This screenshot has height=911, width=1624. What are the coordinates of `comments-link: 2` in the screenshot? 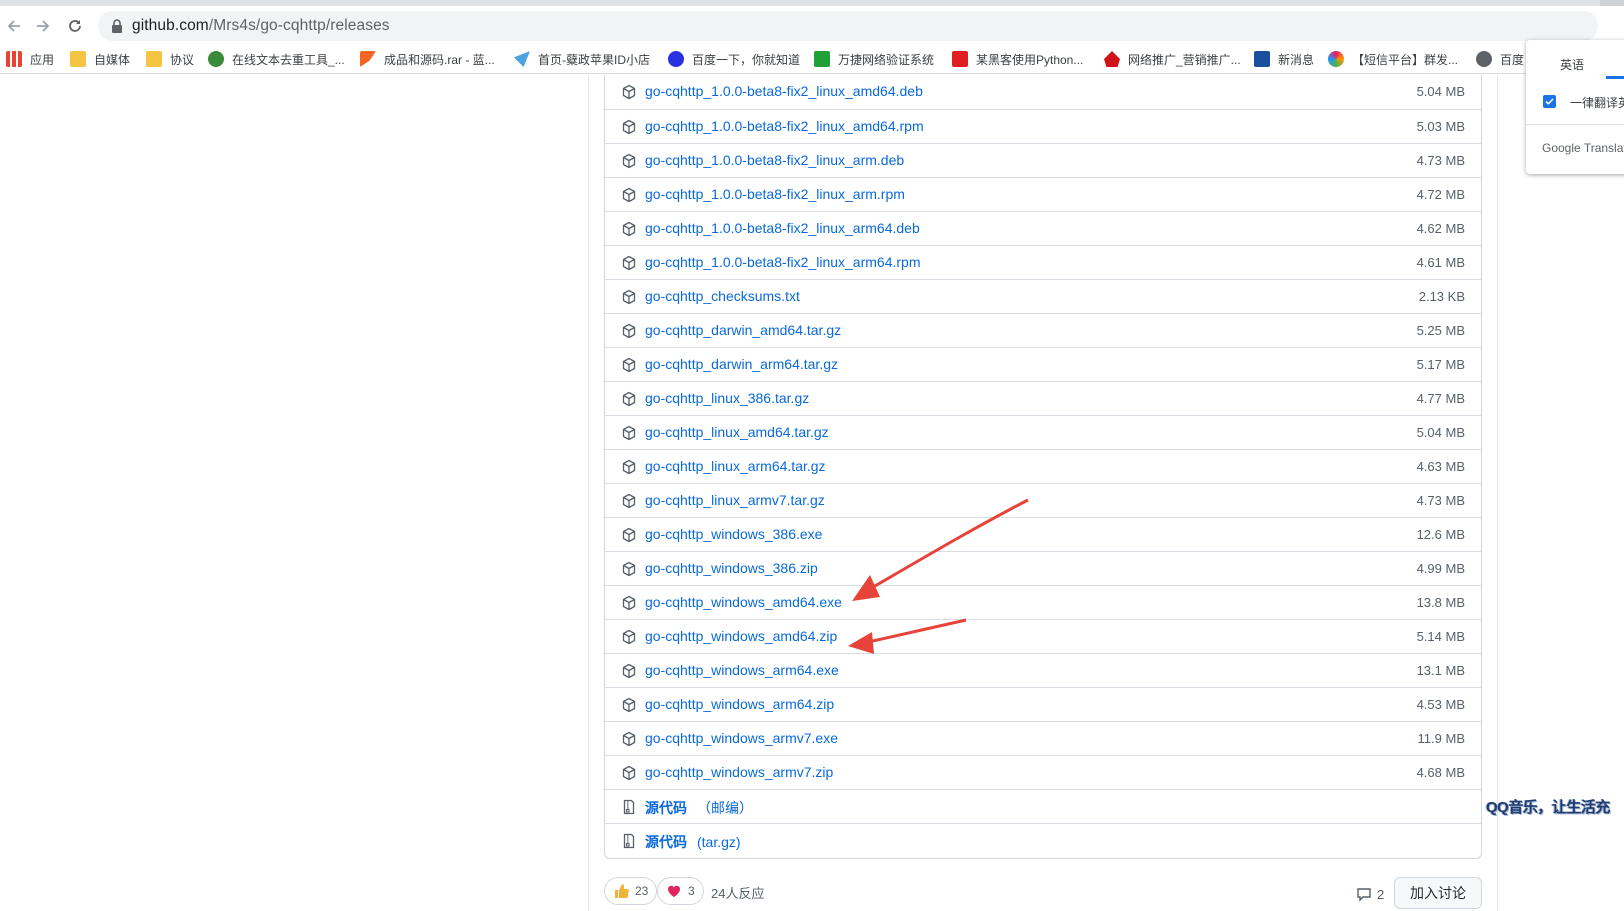 It's located at (1370, 894).